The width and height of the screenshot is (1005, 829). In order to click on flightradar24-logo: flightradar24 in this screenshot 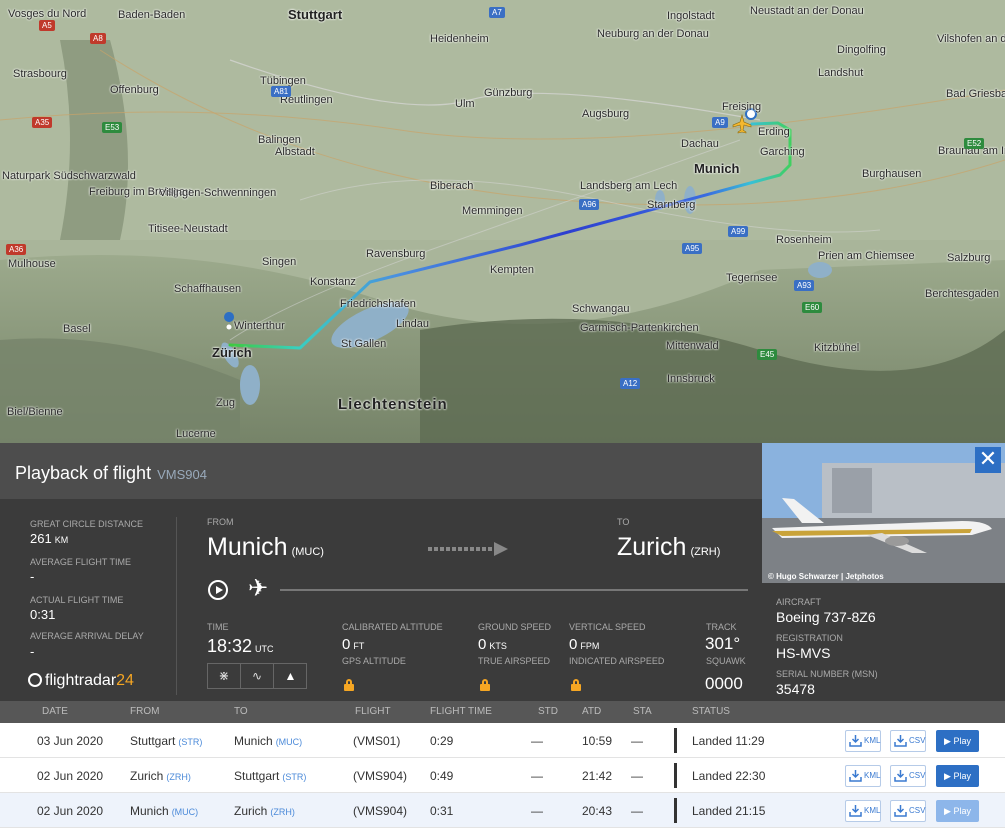, I will do `click(81, 681)`.